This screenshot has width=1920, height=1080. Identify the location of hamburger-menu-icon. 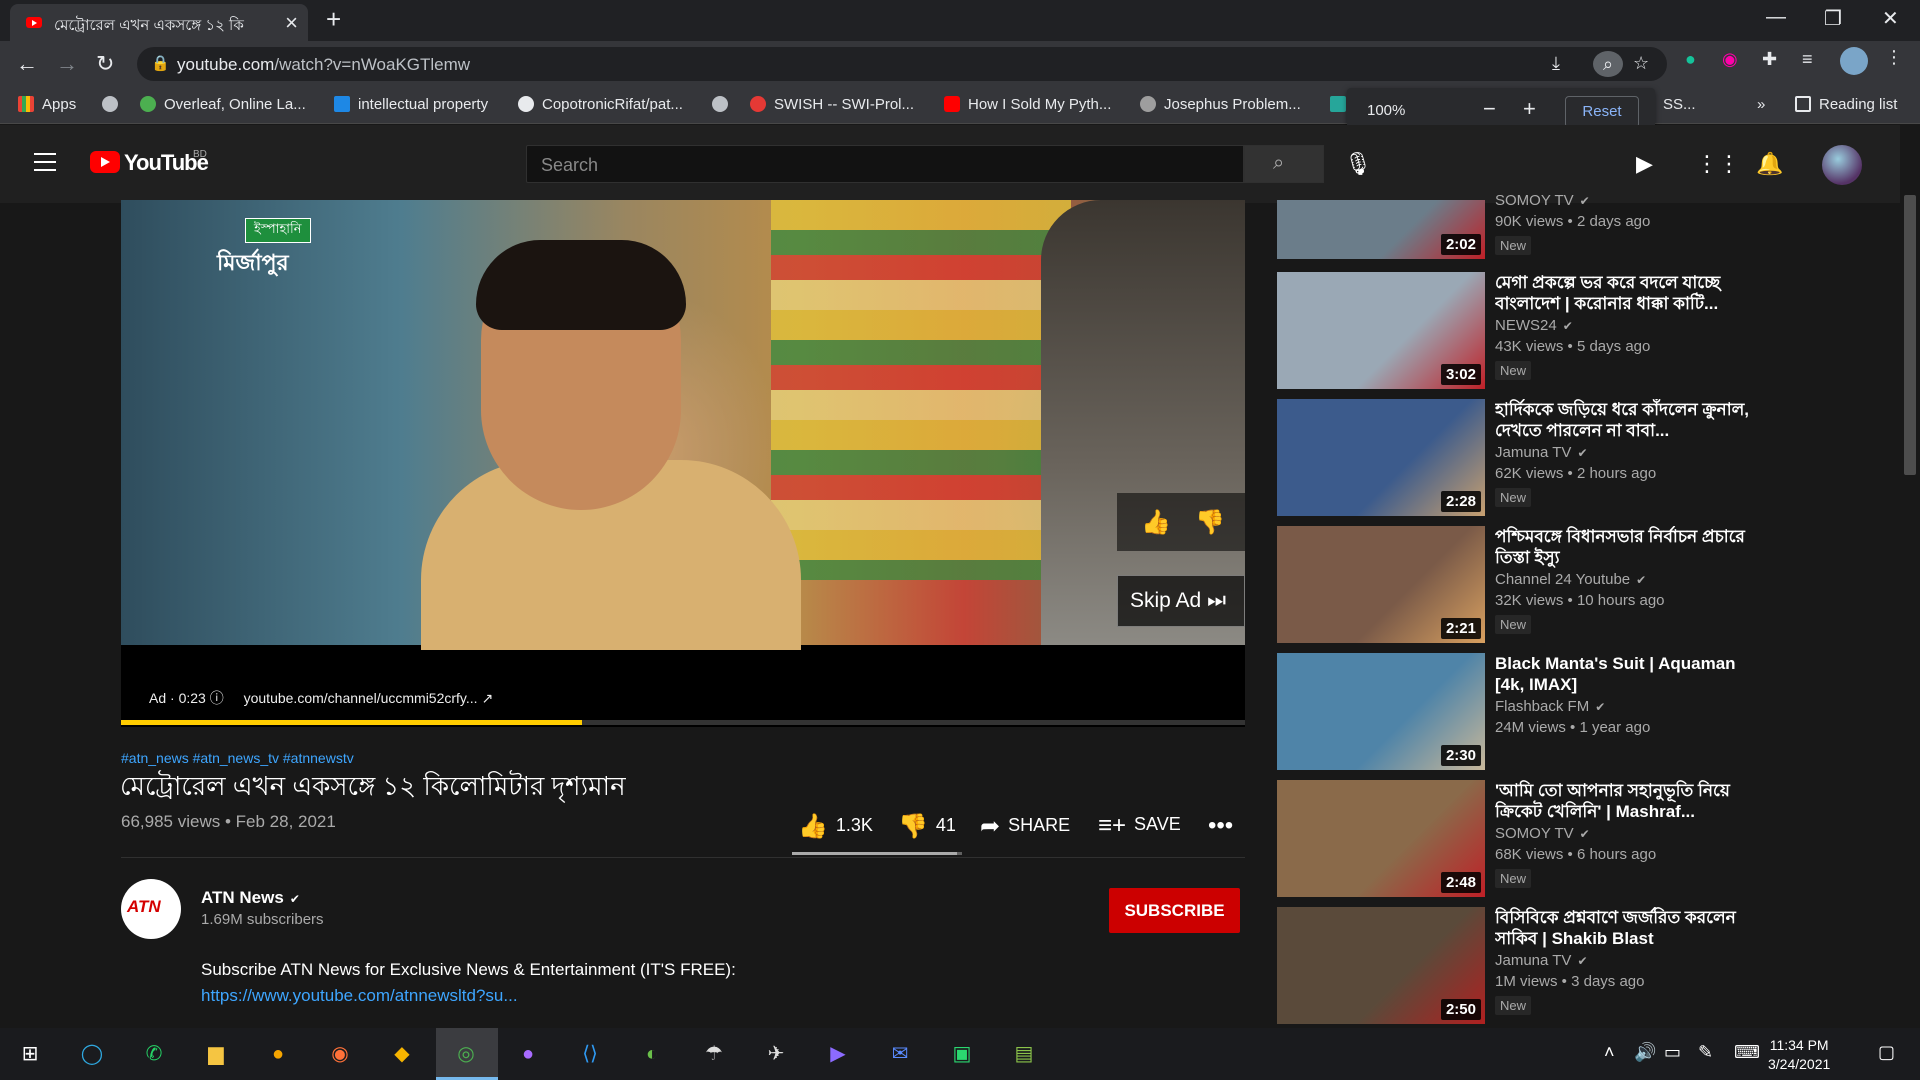
(45, 162).